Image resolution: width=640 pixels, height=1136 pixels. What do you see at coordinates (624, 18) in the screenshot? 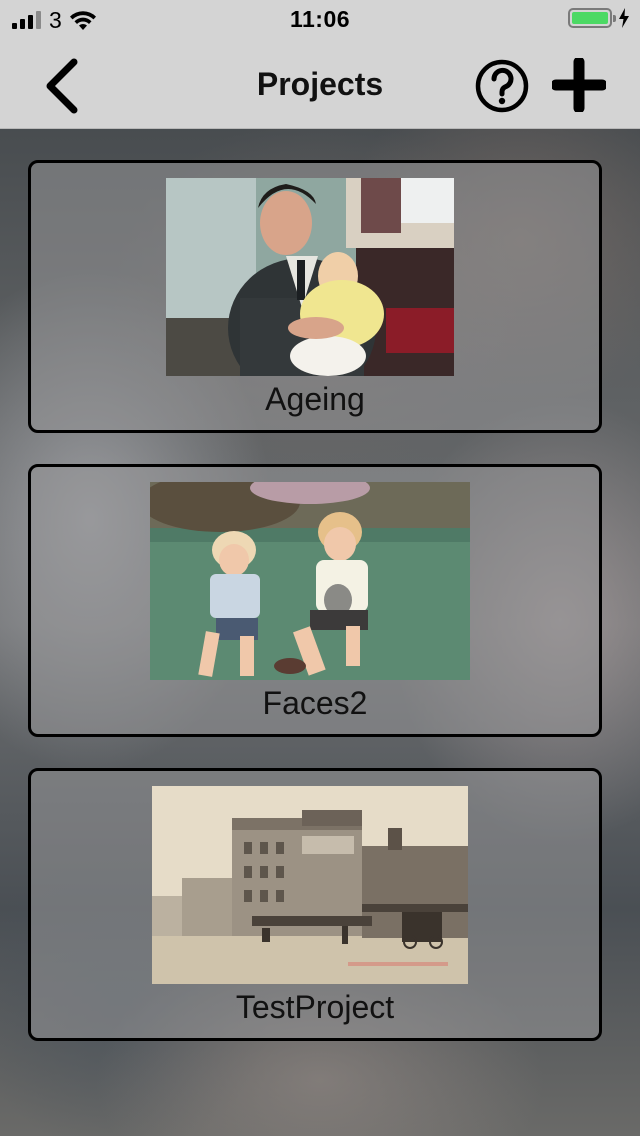
I see `charging-bolt-icon` at bounding box center [624, 18].